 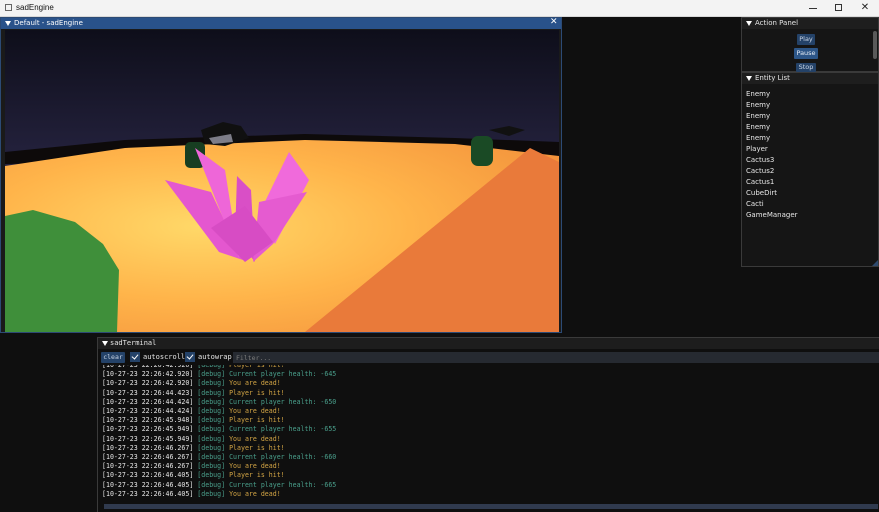 What do you see at coordinates (772, 78) in the screenshot?
I see `entity-list-title: Entity List` at bounding box center [772, 78].